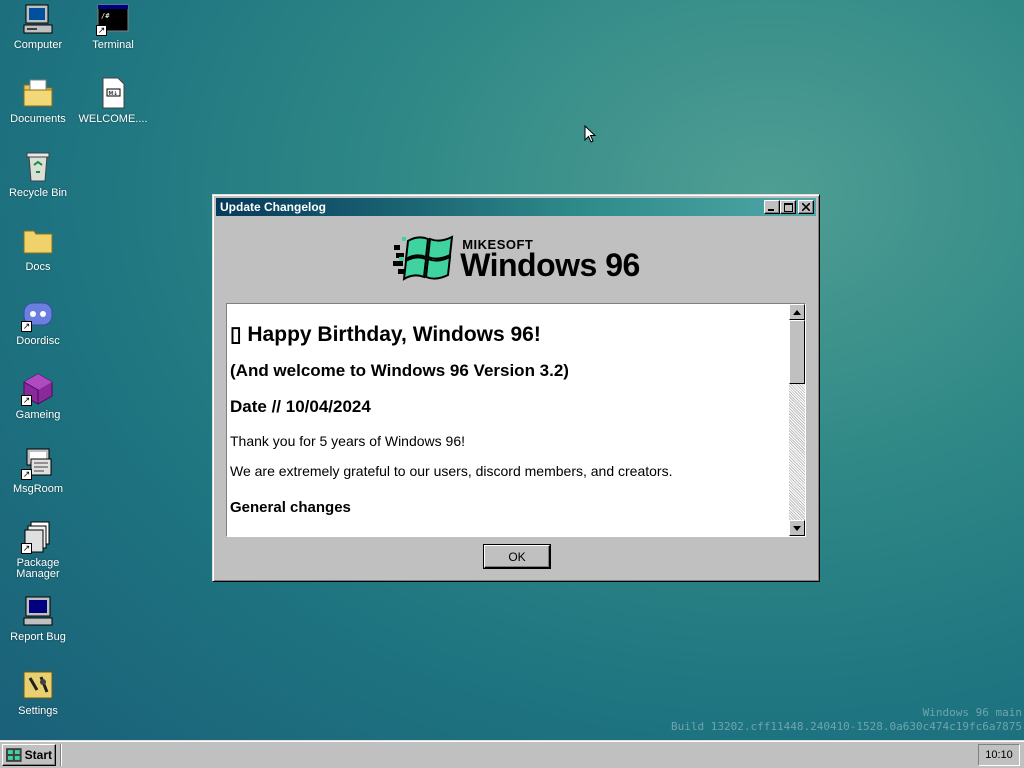 This screenshot has width=1024, height=768. What do you see at coordinates (38, 637) in the screenshot?
I see `desktop-icon-label: Report Bug` at bounding box center [38, 637].